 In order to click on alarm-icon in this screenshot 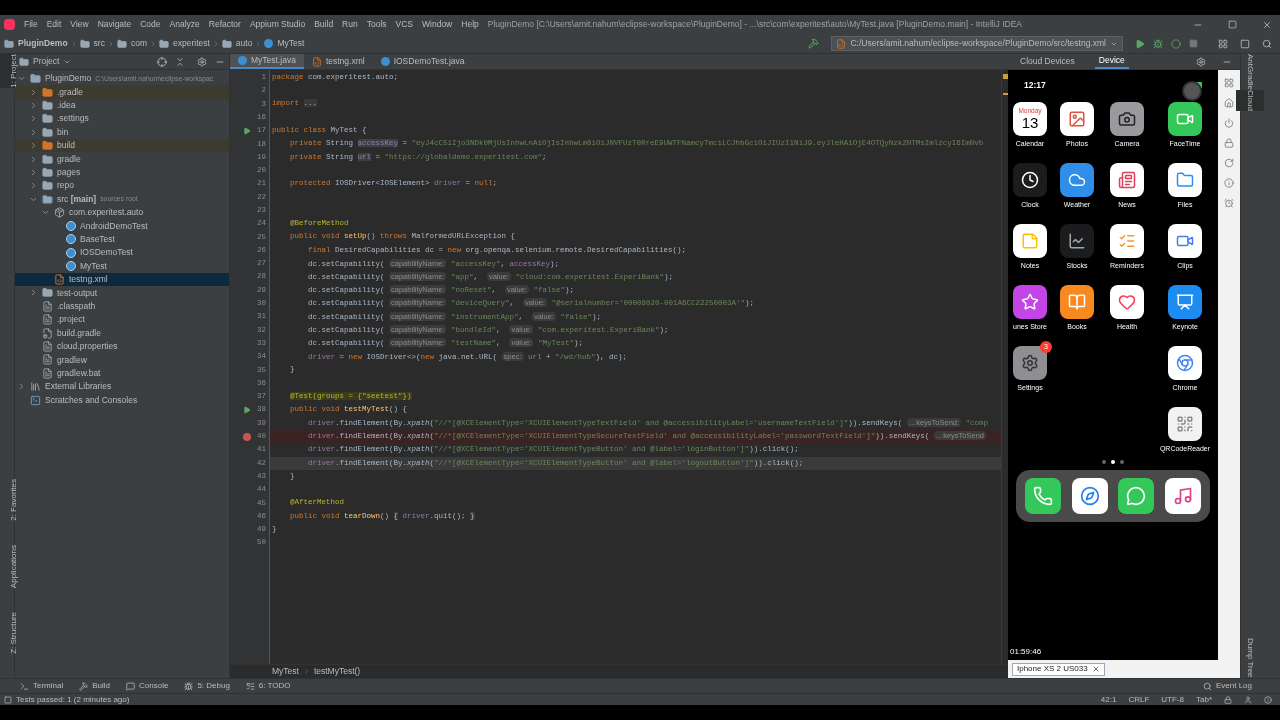, I will do `click(1229, 203)`.